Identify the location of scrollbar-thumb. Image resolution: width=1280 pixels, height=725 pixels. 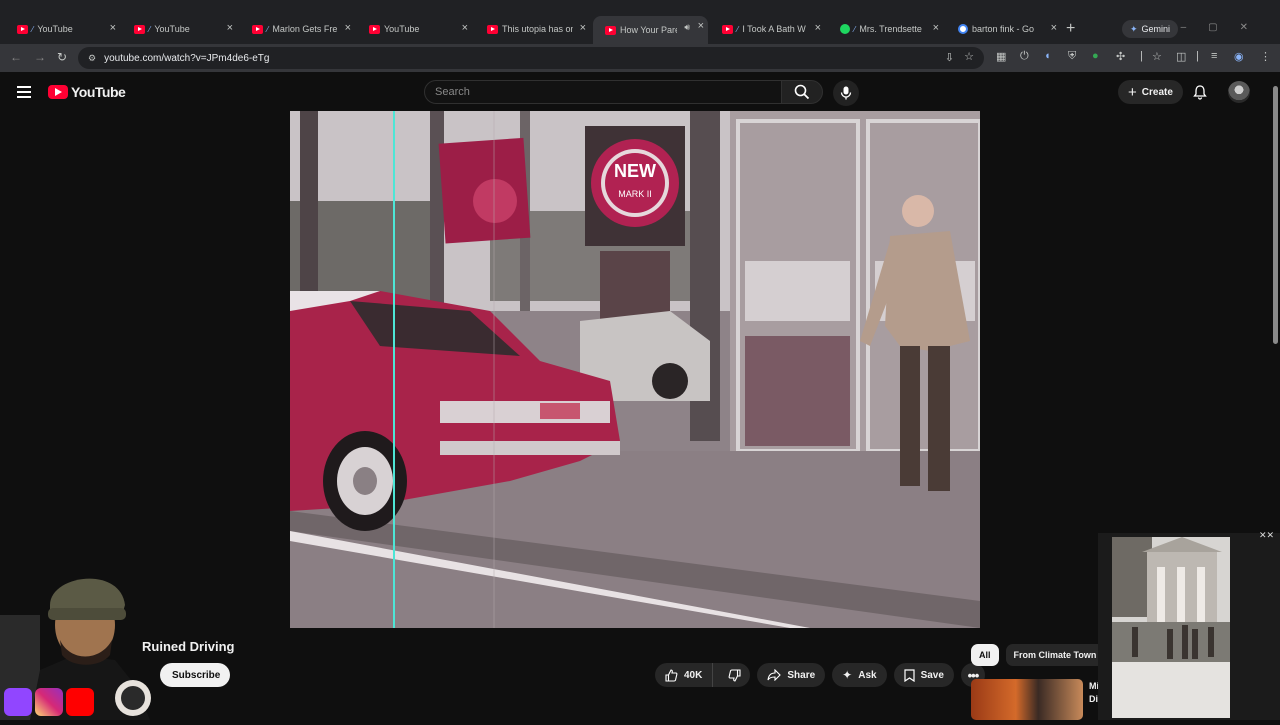
(1275, 215).